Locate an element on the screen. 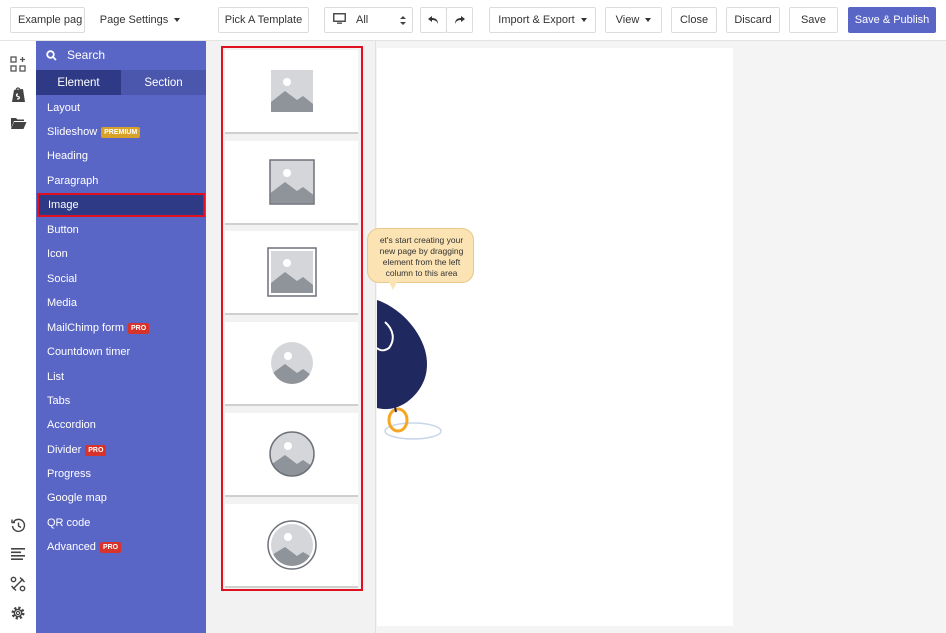 The image size is (946, 633). sidebar-item-button: Button is located at coordinates (121, 230).